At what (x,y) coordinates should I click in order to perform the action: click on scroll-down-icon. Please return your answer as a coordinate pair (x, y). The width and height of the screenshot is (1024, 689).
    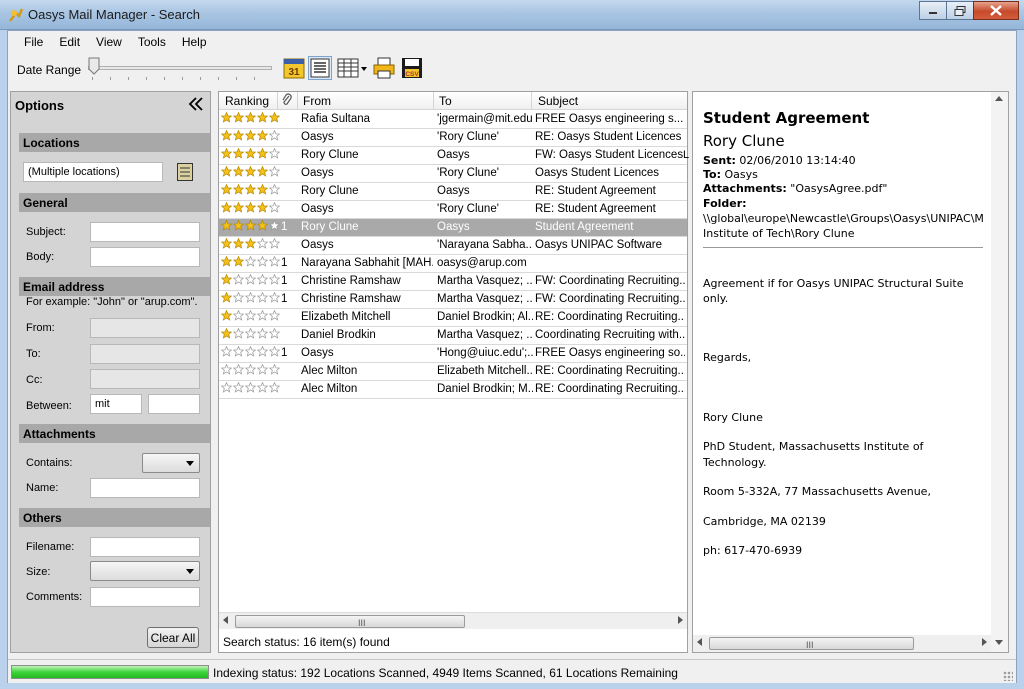
    Looking at the image, I should click on (999, 642).